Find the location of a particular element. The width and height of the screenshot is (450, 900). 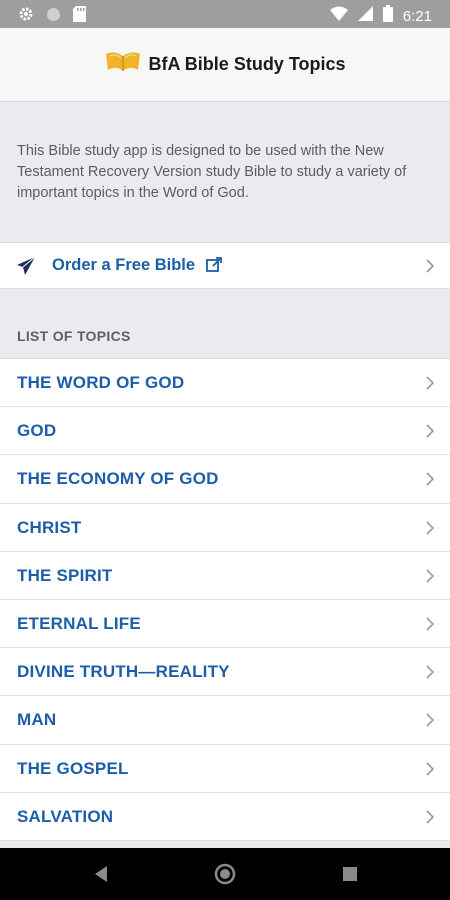

paper-plane-icon is located at coordinates (26, 268).